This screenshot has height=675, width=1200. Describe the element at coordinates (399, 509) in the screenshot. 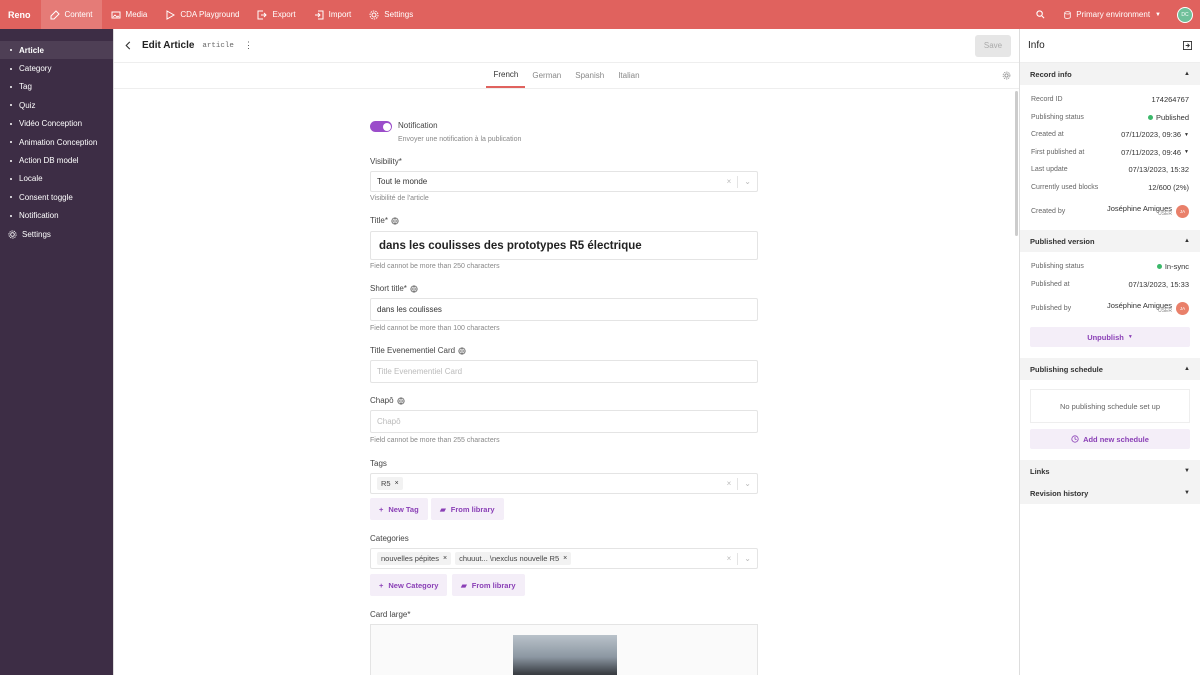

I see `new-tag-button: + New Tag` at that location.